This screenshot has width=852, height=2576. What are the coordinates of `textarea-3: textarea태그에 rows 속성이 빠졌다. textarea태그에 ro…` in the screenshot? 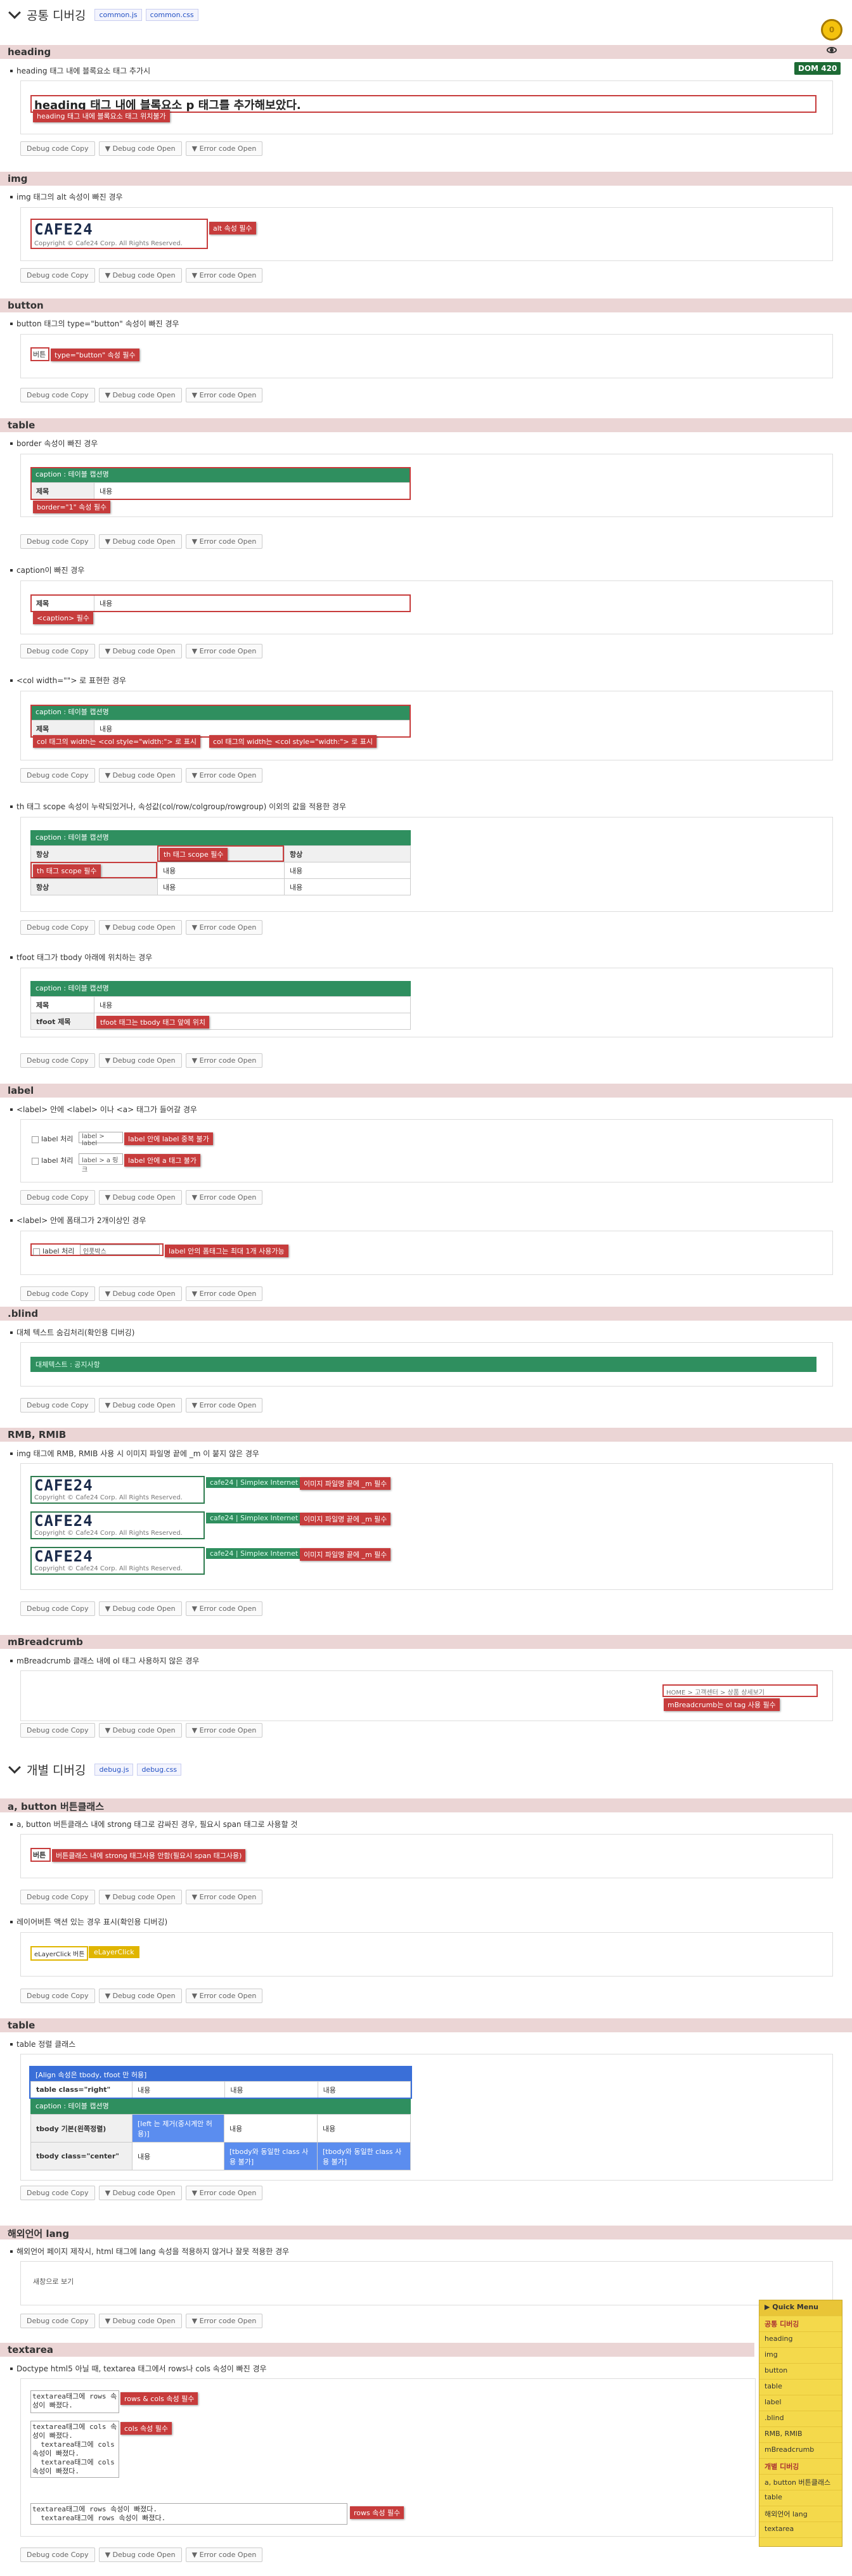 It's located at (188, 2514).